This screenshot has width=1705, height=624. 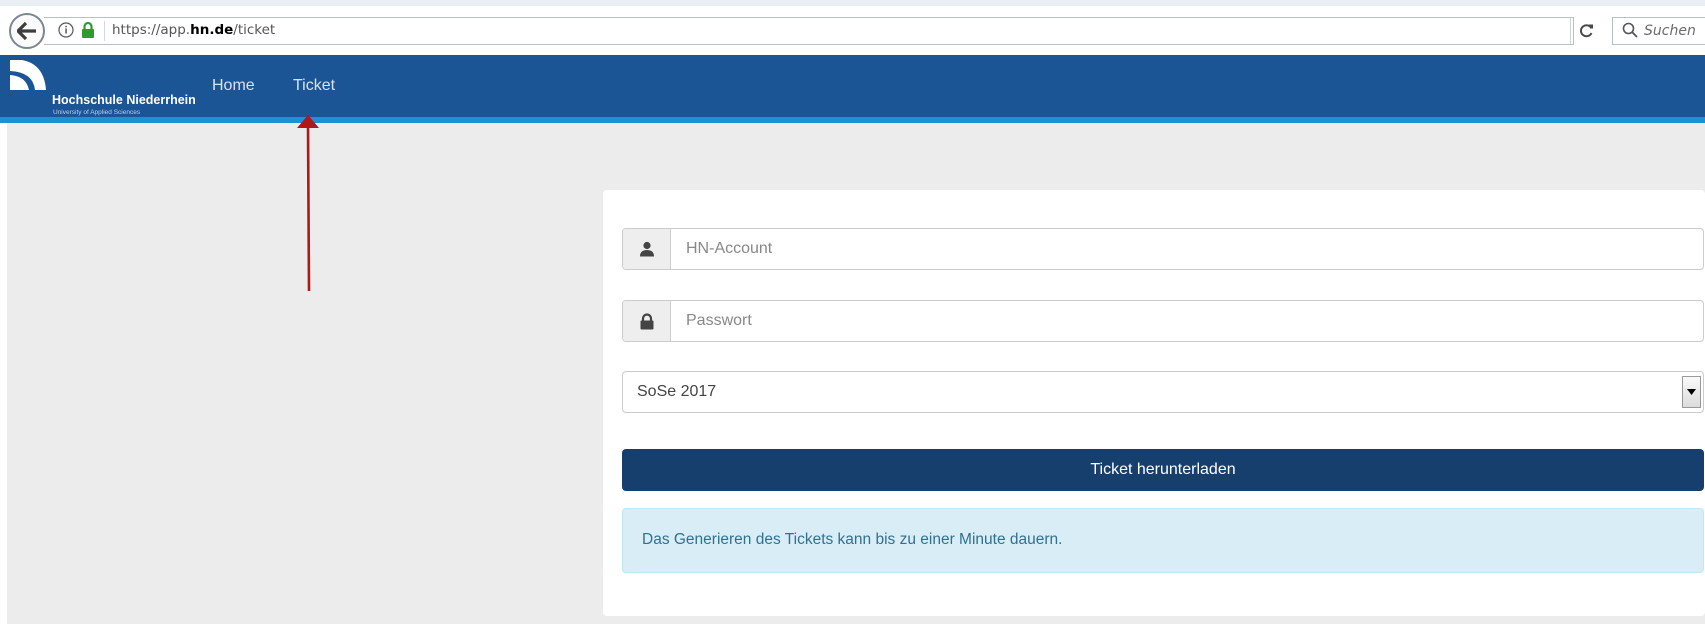 What do you see at coordinates (254, 30) in the screenshot?
I see `url-path: /ticket` at bounding box center [254, 30].